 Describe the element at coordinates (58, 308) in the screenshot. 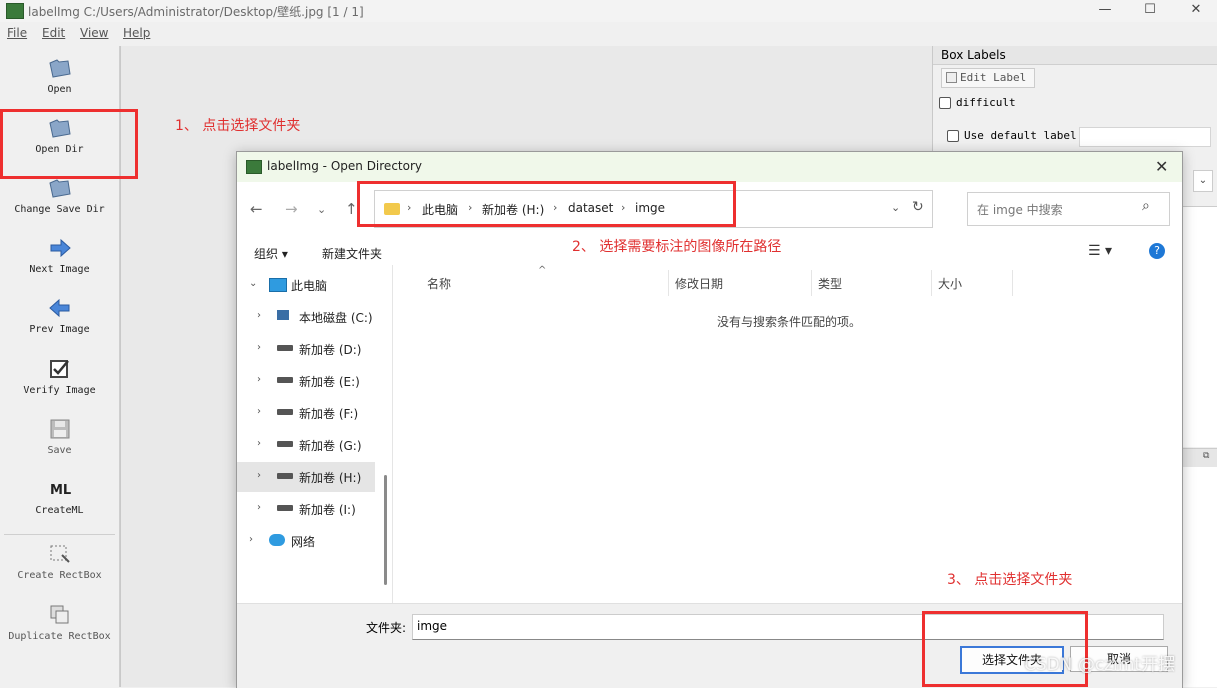

I see `arrow-left-icon` at that location.